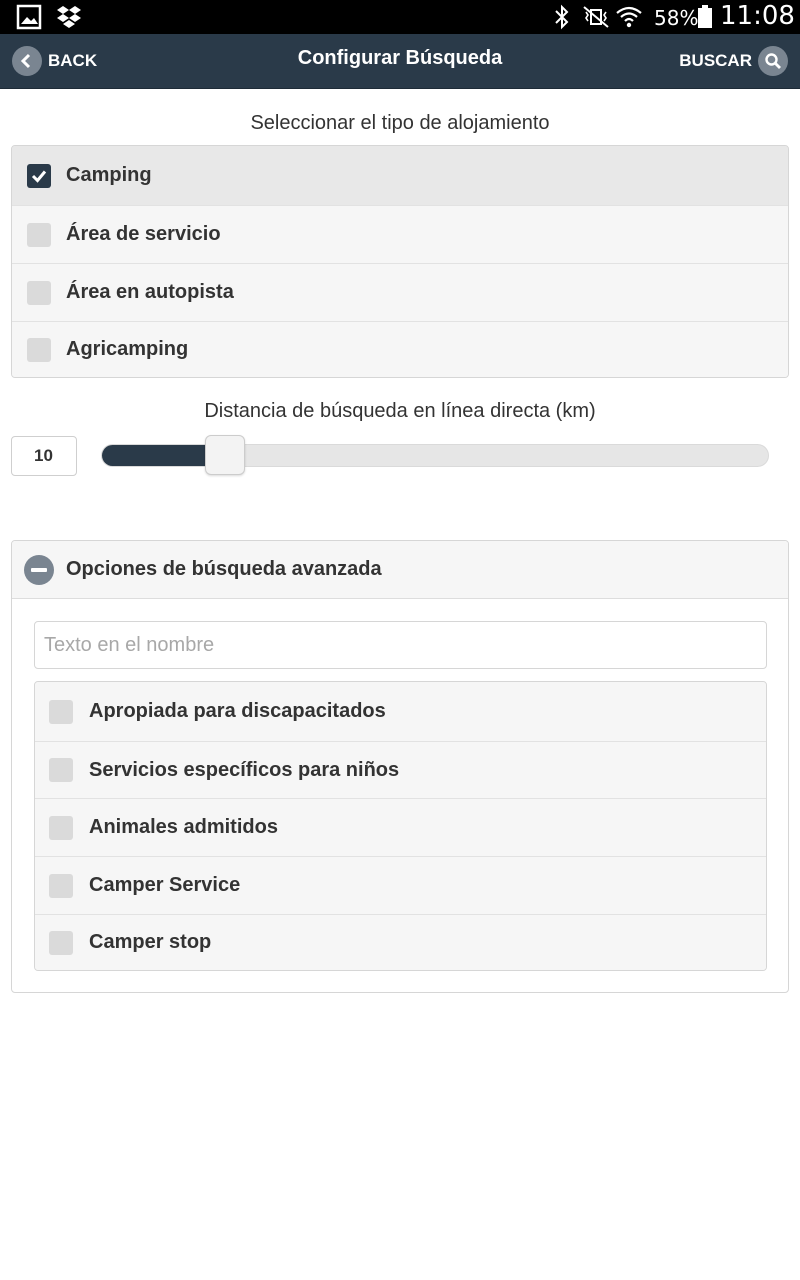  Describe the element at coordinates (400, 58) in the screenshot. I see `page-title: Configurar Búsqueda` at that location.